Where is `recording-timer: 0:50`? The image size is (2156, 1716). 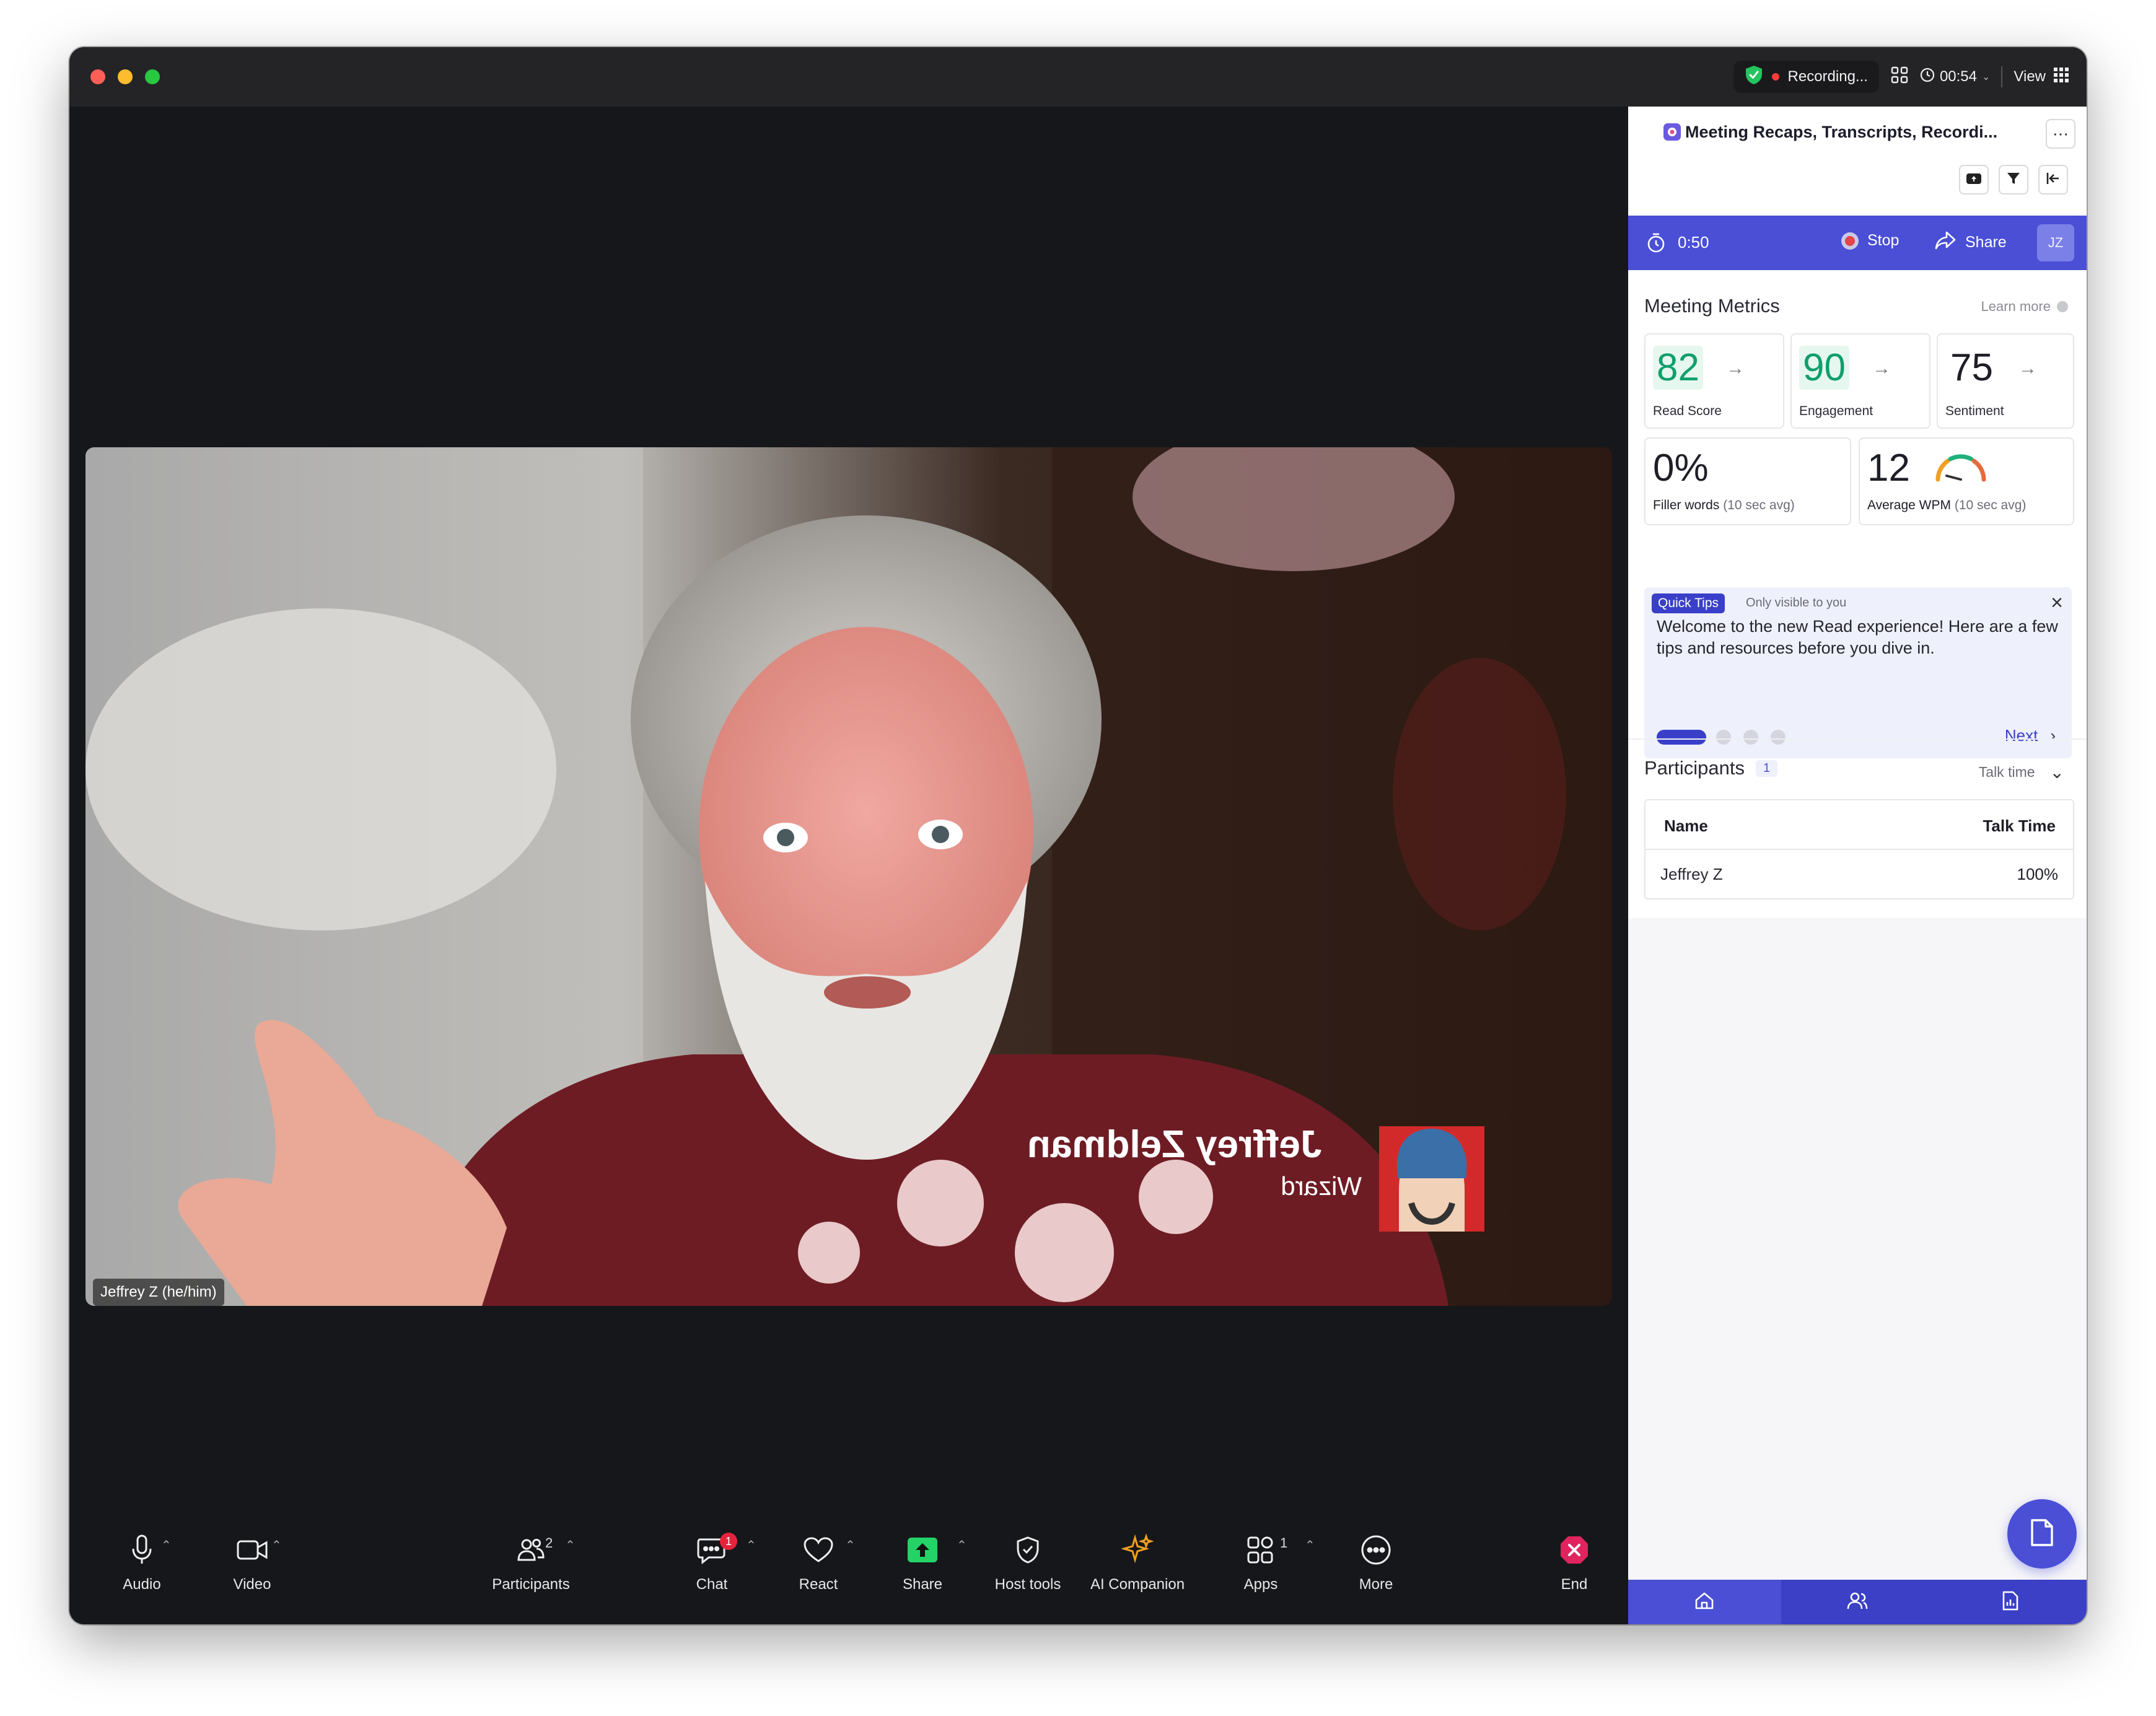
recording-timer: 0:50 is located at coordinates (1694, 243).